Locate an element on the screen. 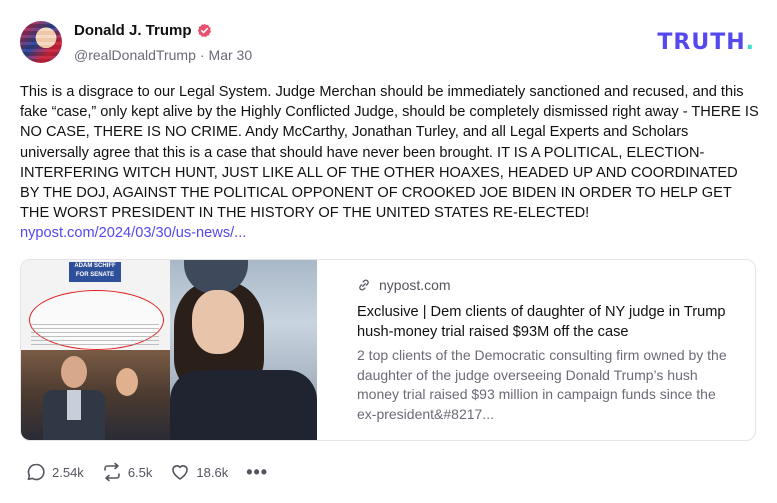 This screenshot has width=777, height=503. retruth-button: 6.5k is located at coordinates (127, 472).